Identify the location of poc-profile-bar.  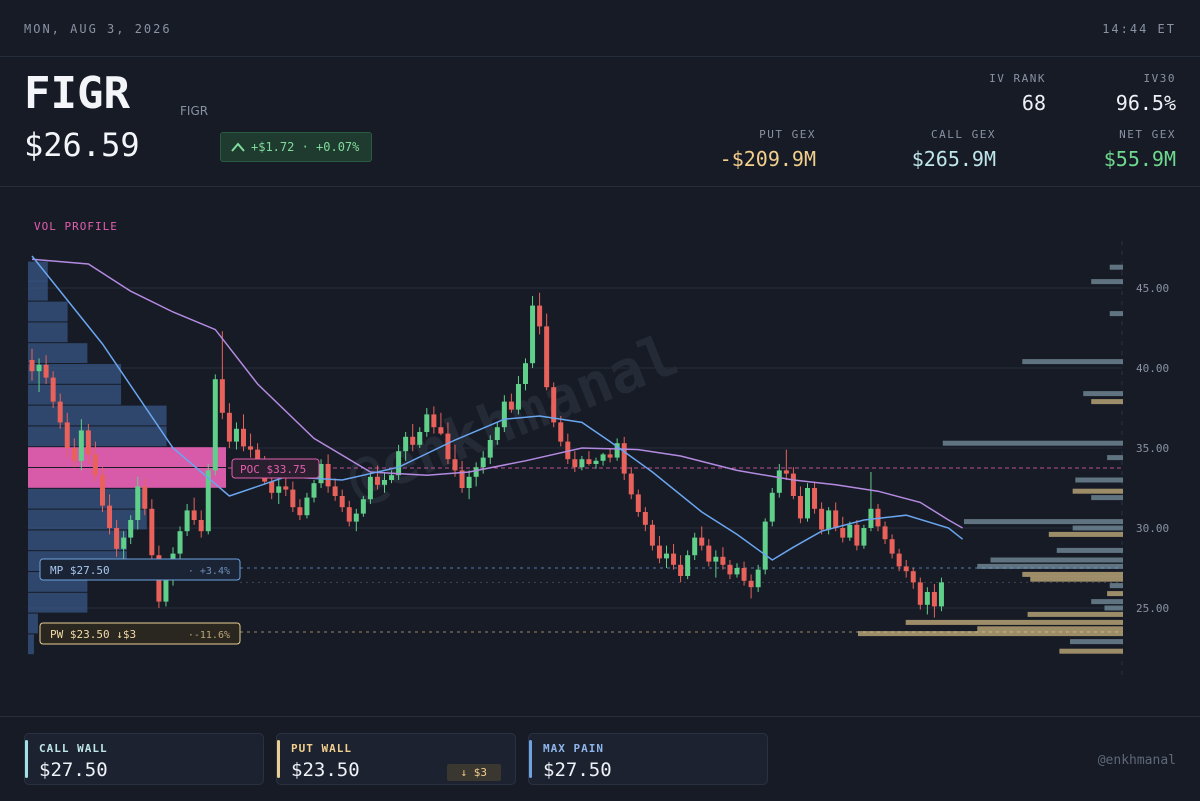
(127, 478).